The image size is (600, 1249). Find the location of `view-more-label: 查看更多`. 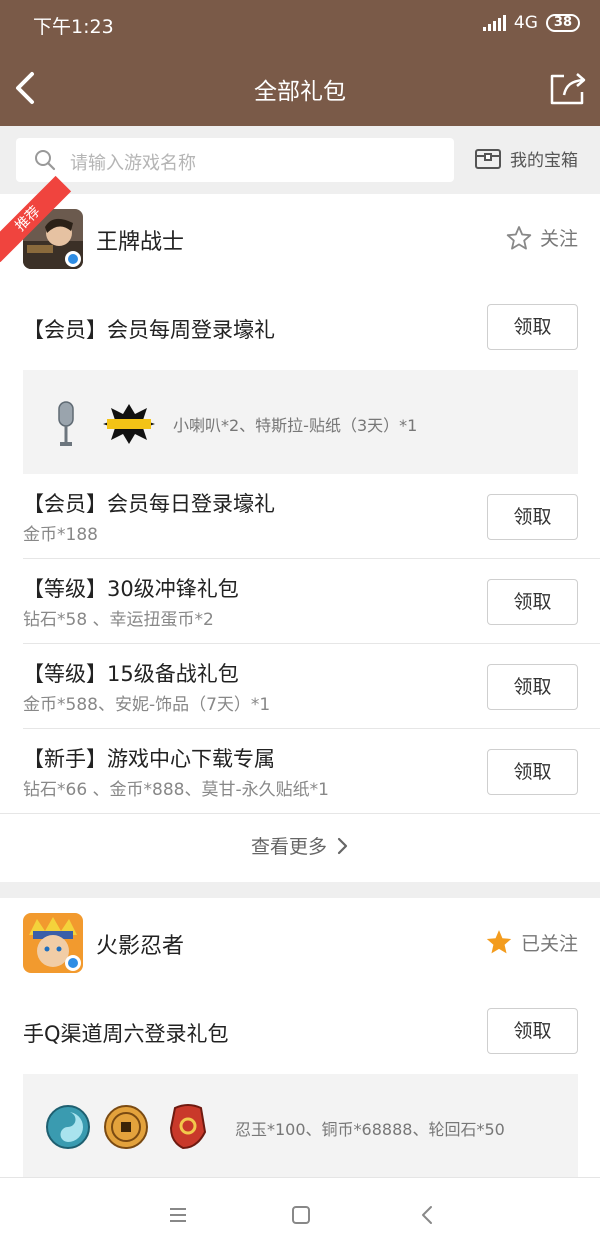

view-more-label: 查看更多 is located at coordinates (288, 847).